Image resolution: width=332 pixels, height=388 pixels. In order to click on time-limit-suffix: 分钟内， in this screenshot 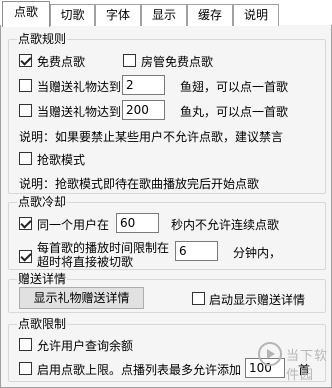, I will do `click(257, 253)`.